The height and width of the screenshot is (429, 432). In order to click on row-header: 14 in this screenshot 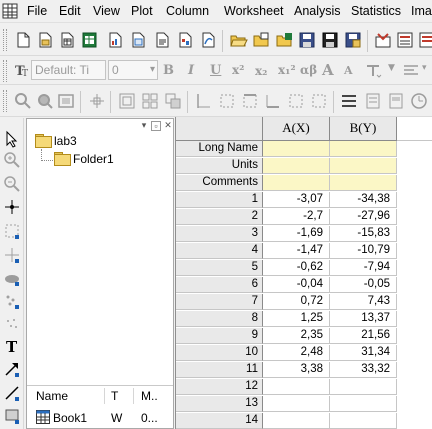, I will do `click(219, 421)`.